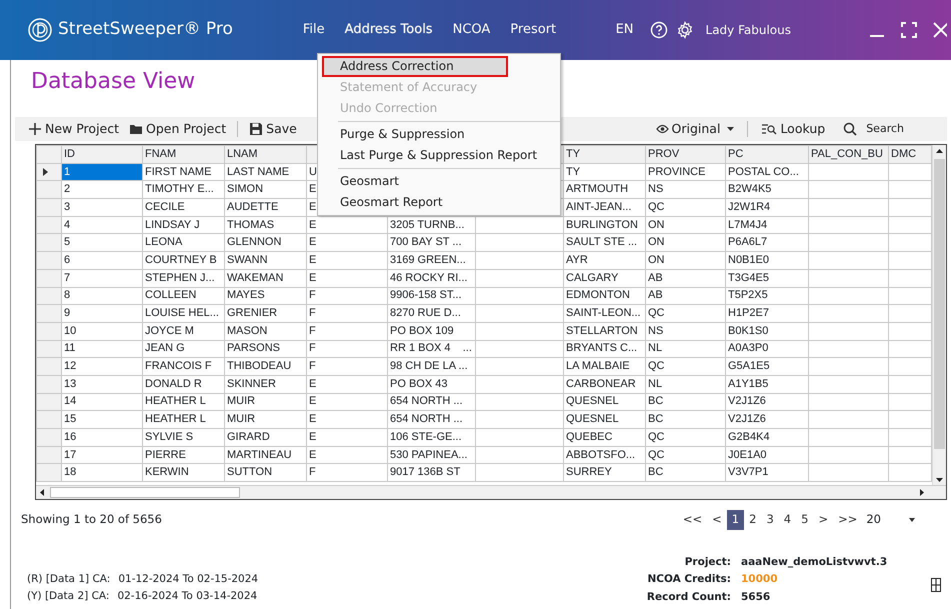 Image resolution: width=951 pixels, height=609 pixels. Describe the element at coordinates (787, 520) in the screenshot. I see `page-button: 4` at that location.